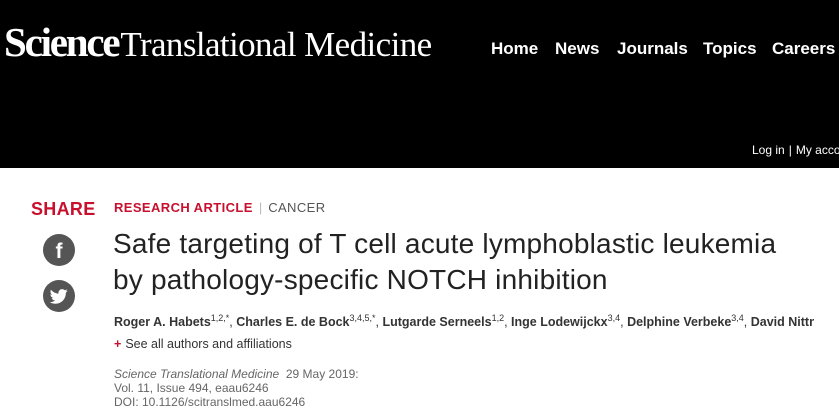  I want to click on author-name: Inge Lodewijckx, so click(559, 322).